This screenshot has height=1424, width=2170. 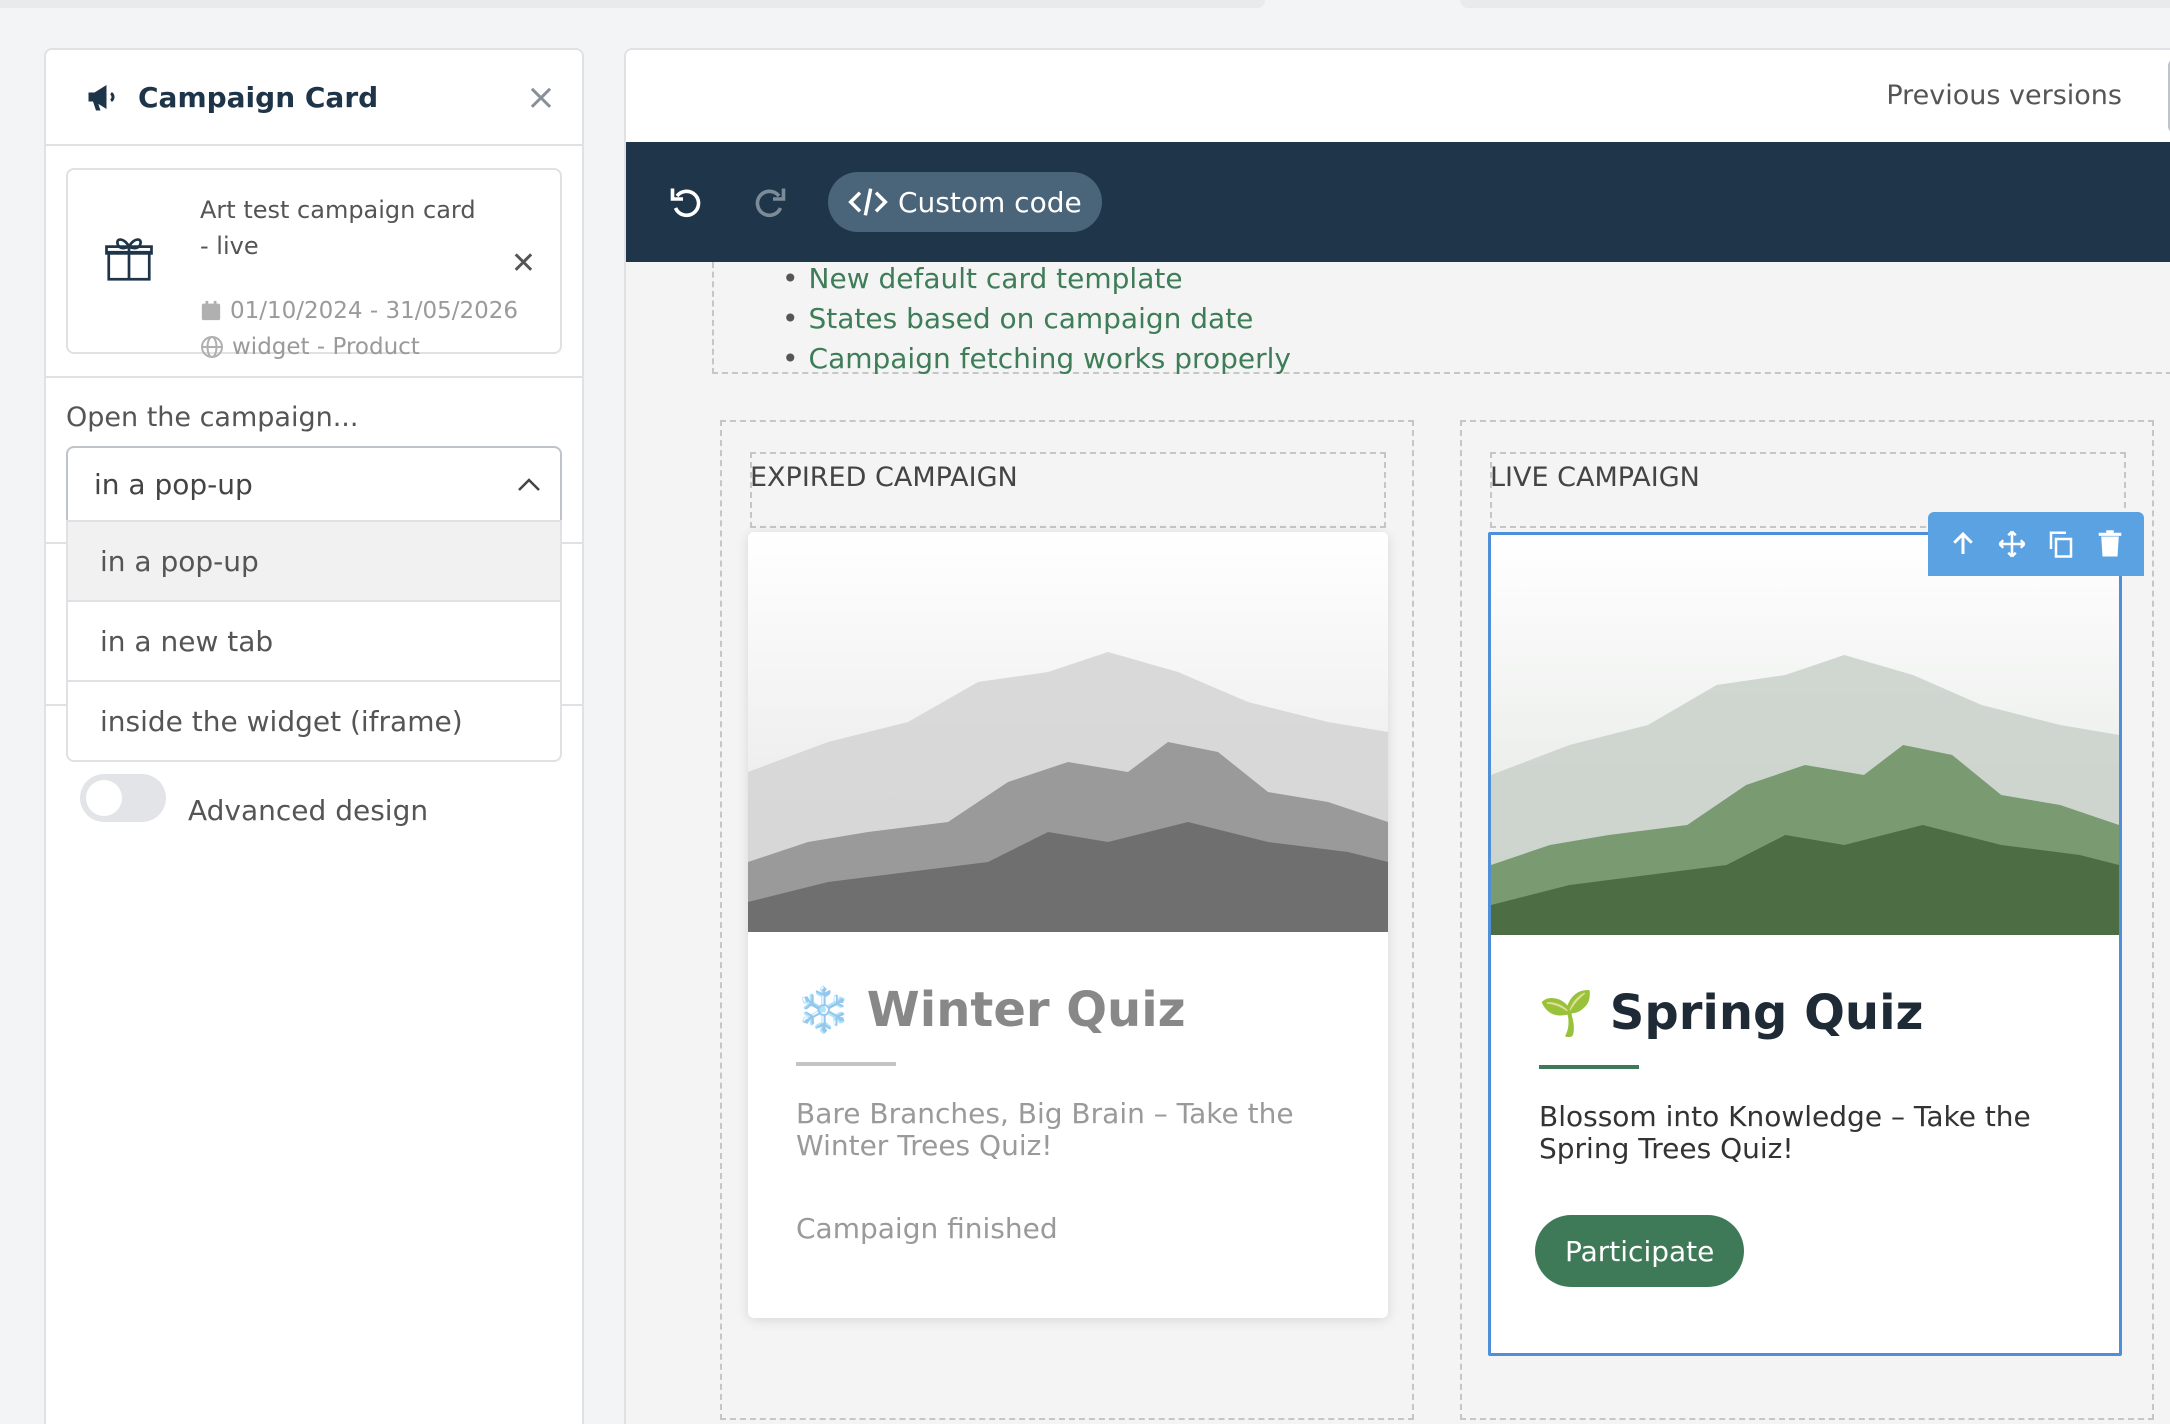 I want to click on note-text: New default card template, so click(x=995, y=278).